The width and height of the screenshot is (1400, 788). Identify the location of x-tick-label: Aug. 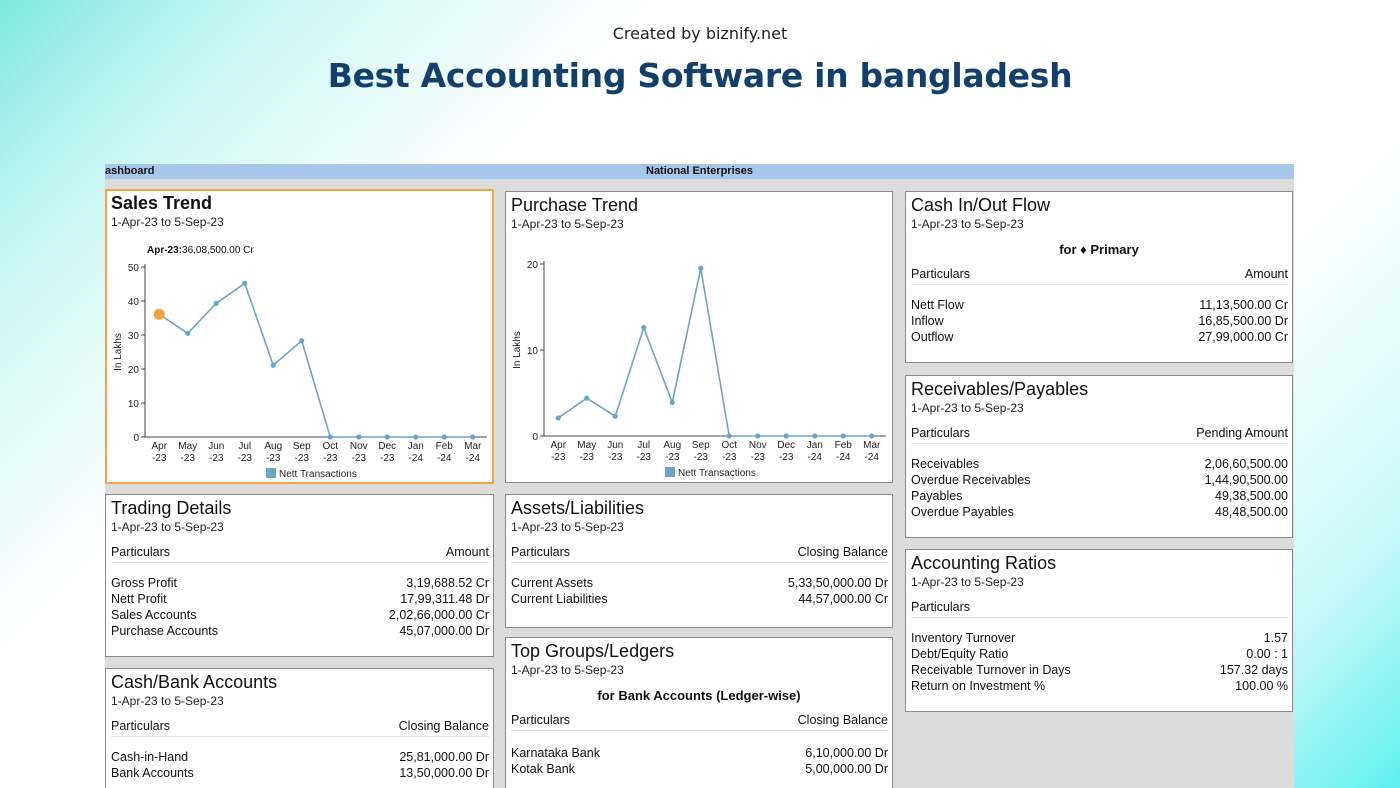
(672, 445).